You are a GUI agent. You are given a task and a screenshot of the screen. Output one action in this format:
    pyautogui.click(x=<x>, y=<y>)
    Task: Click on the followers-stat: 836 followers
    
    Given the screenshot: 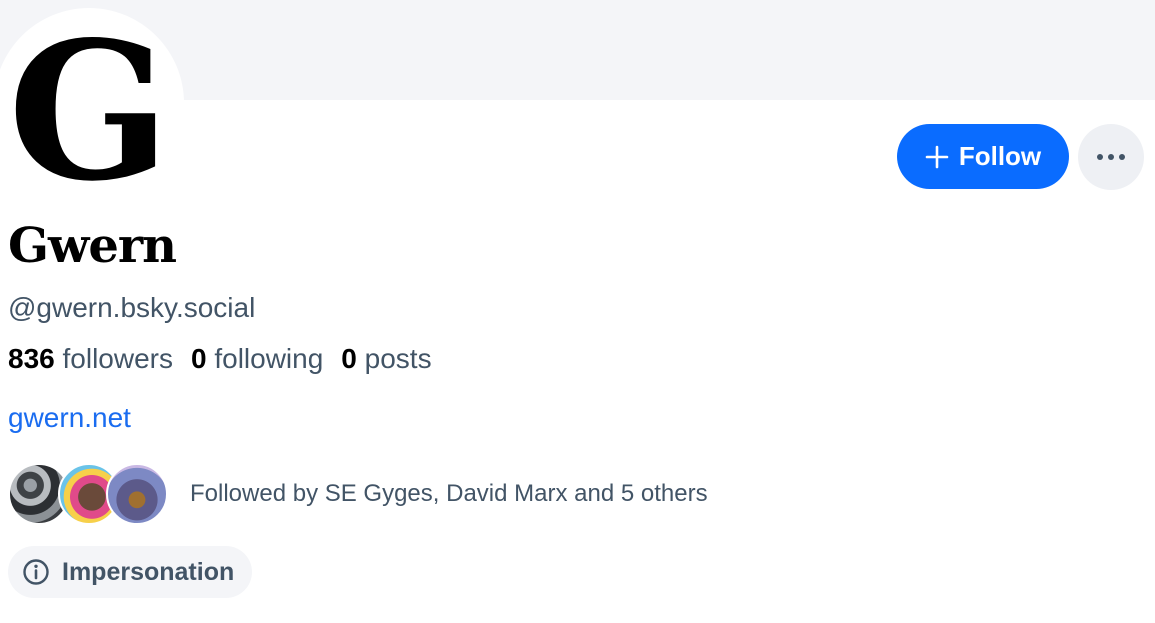 What is the action you would take?
    pyautogui.click(x=90, y=358)
    